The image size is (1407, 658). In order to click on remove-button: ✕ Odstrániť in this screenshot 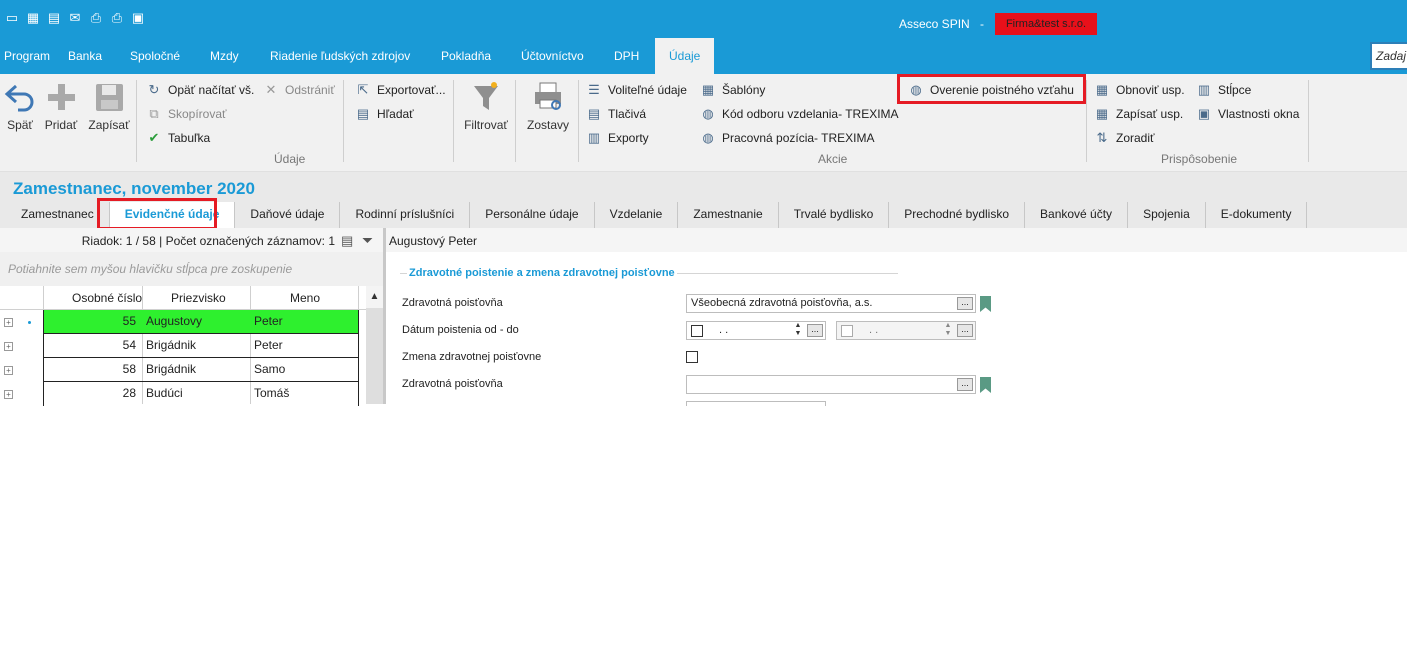, I will do `click(299, 90)`.